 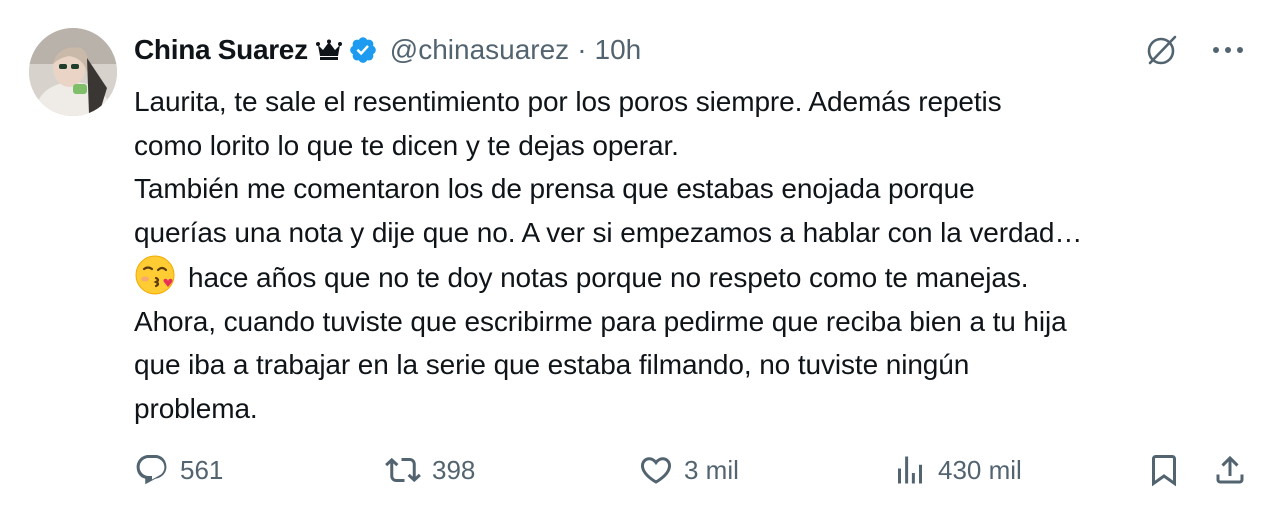 What do you see at coordinates (1162, 50) in the screenshot?
I see `grok-icon` at bounding box center [1162, 50].